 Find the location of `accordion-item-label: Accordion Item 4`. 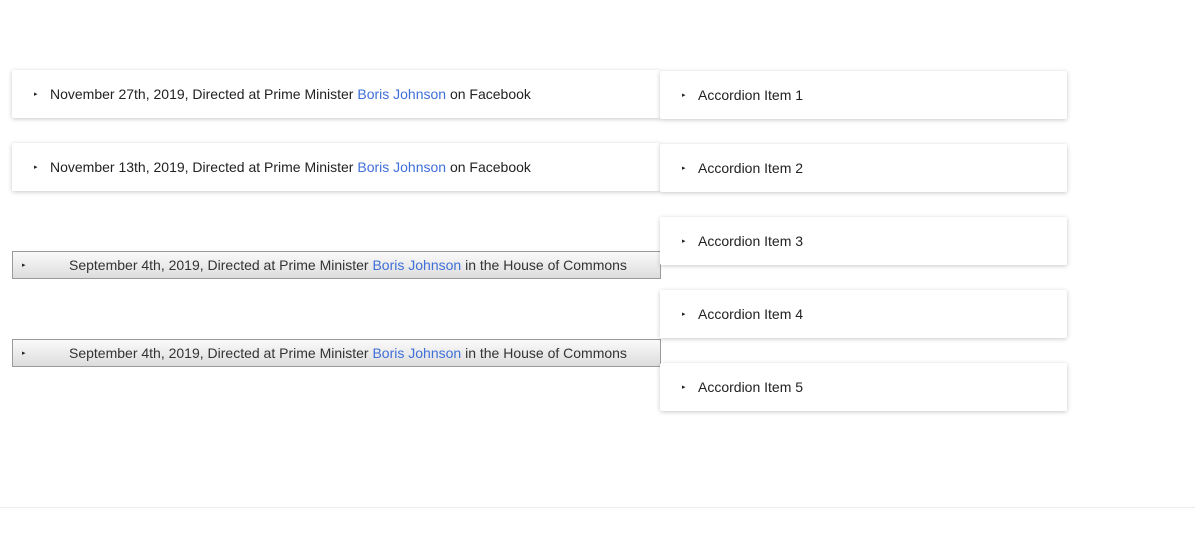

accordion-item-label: Accordion Item 4 is located at coordinates (751, 314).